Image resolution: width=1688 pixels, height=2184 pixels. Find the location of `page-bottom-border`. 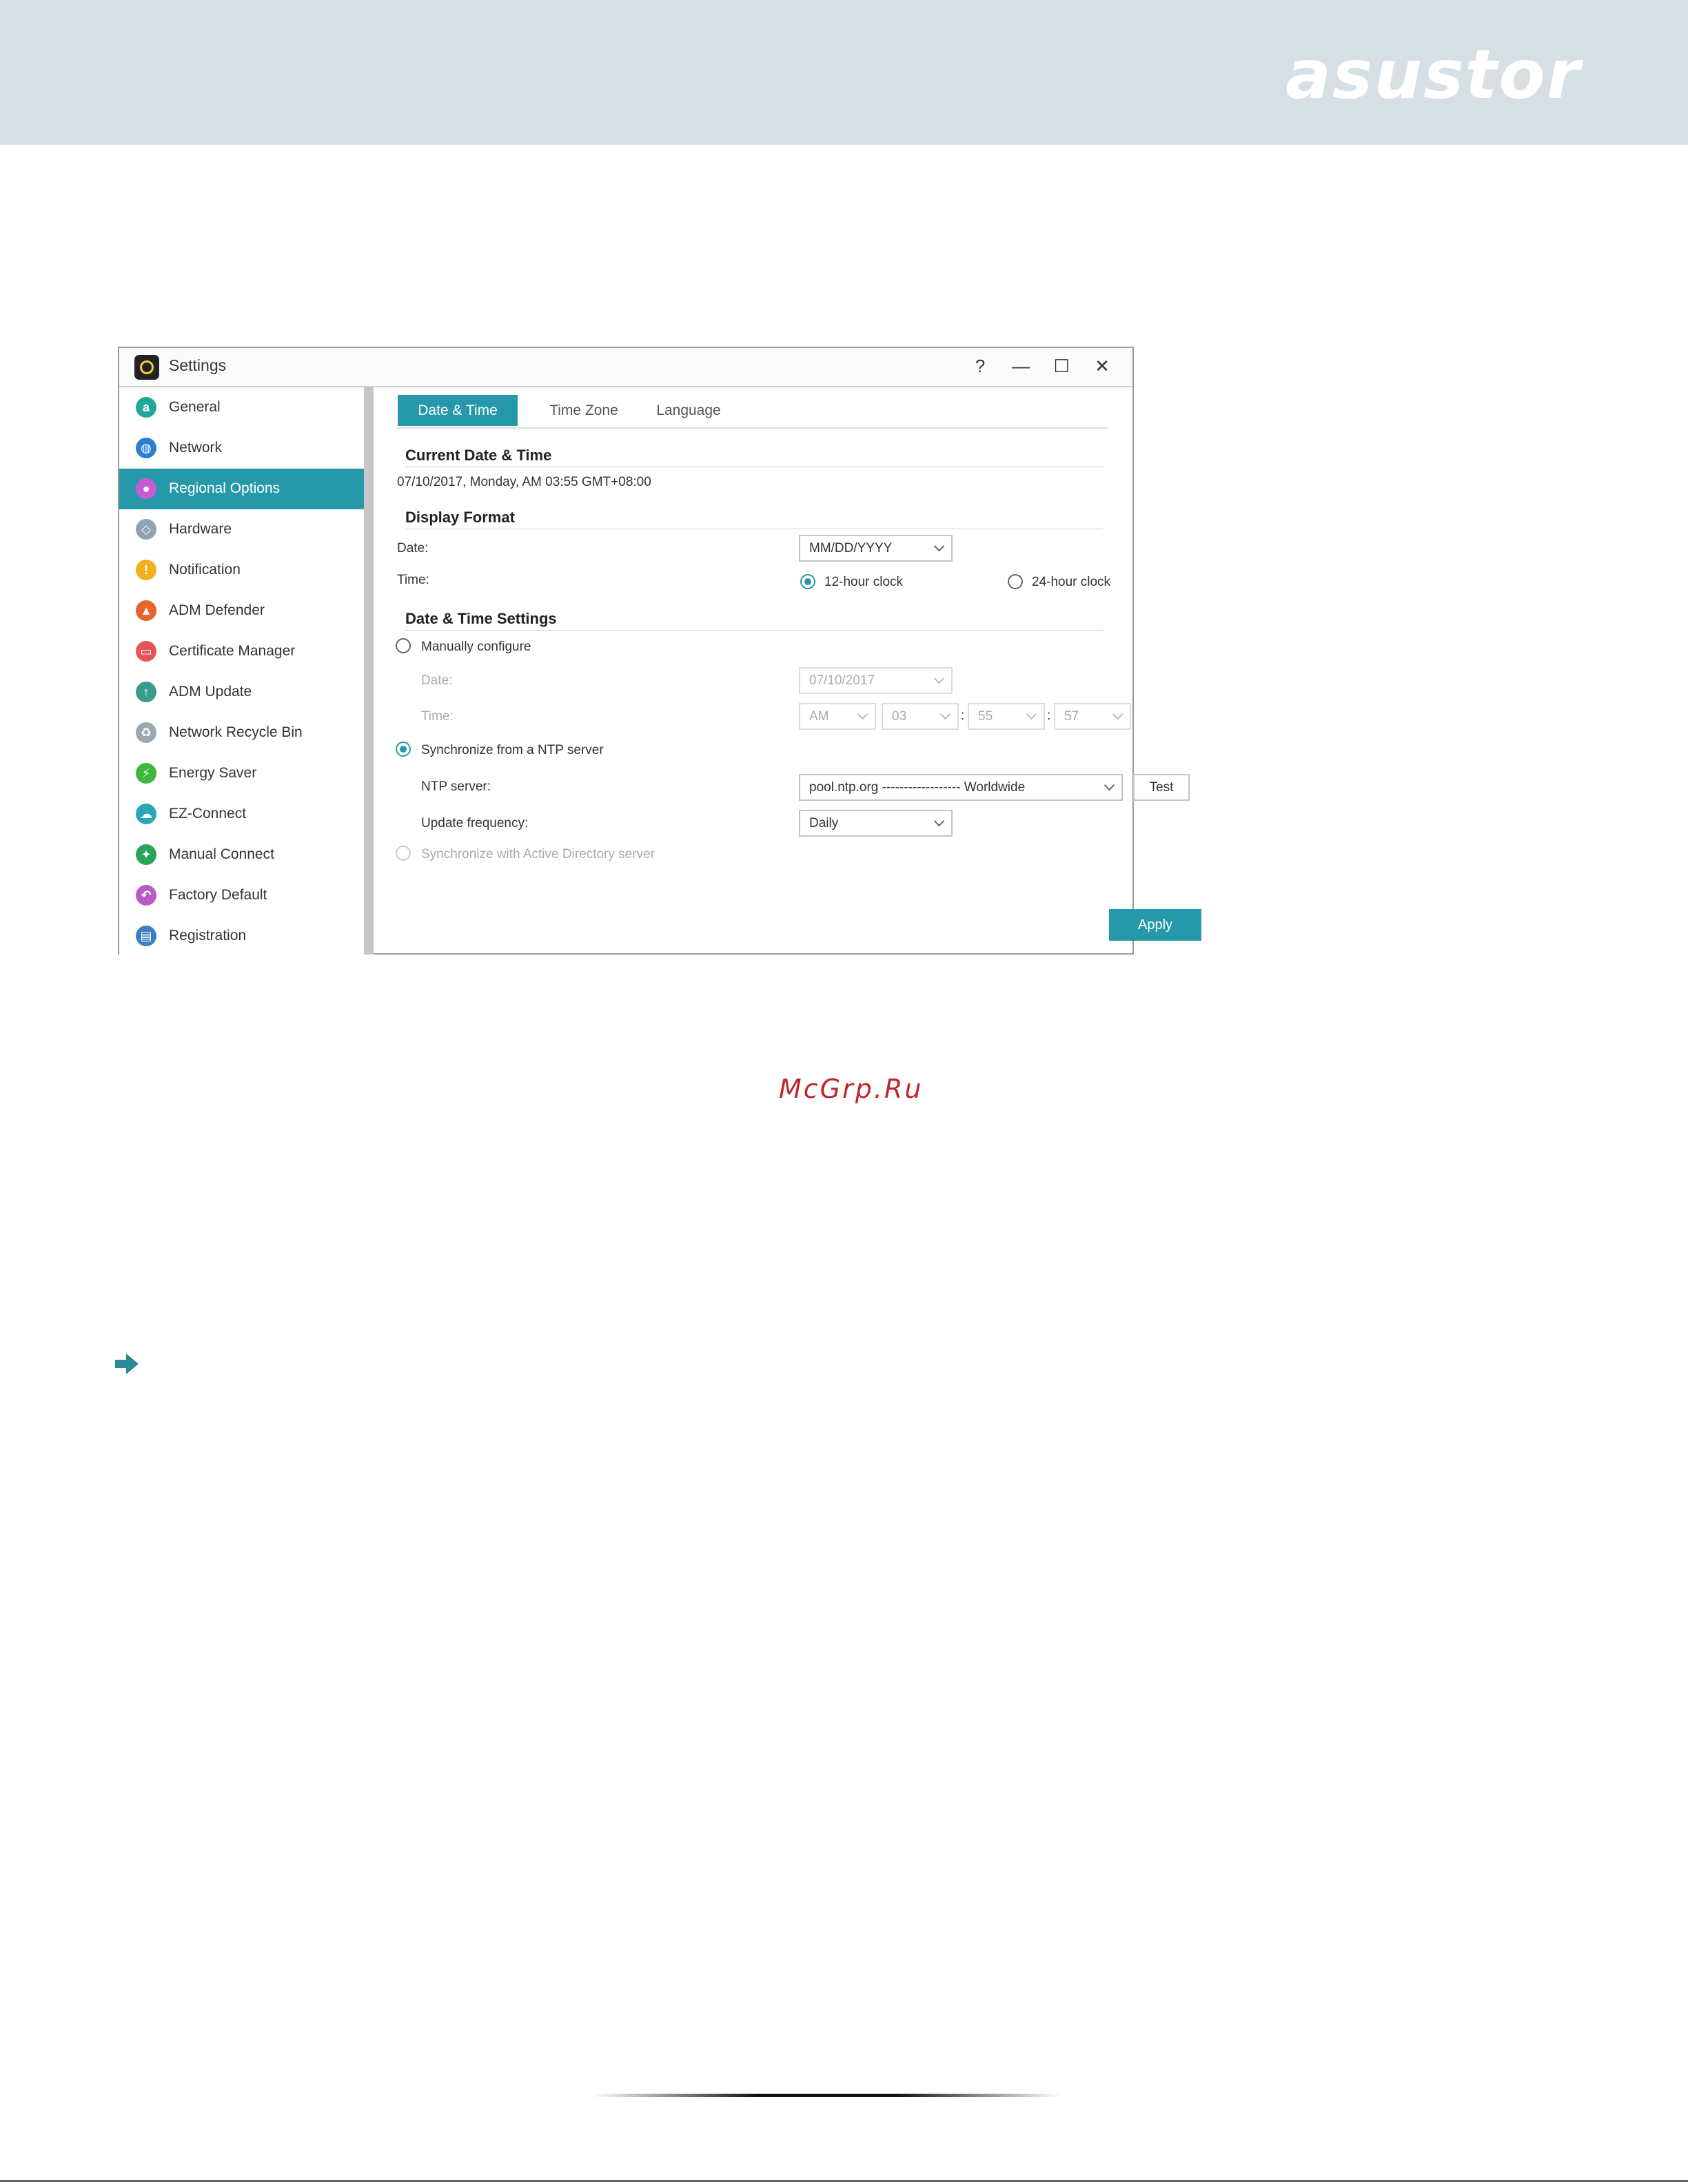

page-bottom-border is located at coordinates (844, 2181).